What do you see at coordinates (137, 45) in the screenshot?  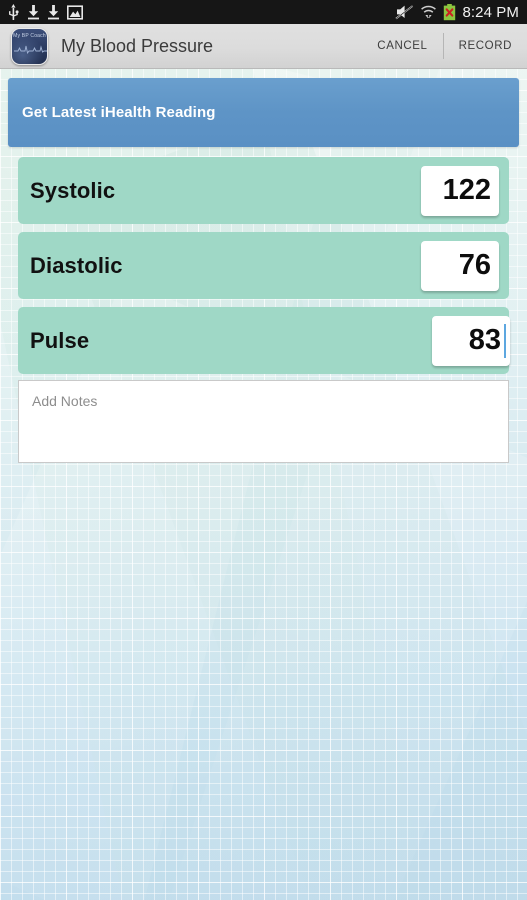 I see `page-title: My Blood Pressure` at bounding box center [137, 45].